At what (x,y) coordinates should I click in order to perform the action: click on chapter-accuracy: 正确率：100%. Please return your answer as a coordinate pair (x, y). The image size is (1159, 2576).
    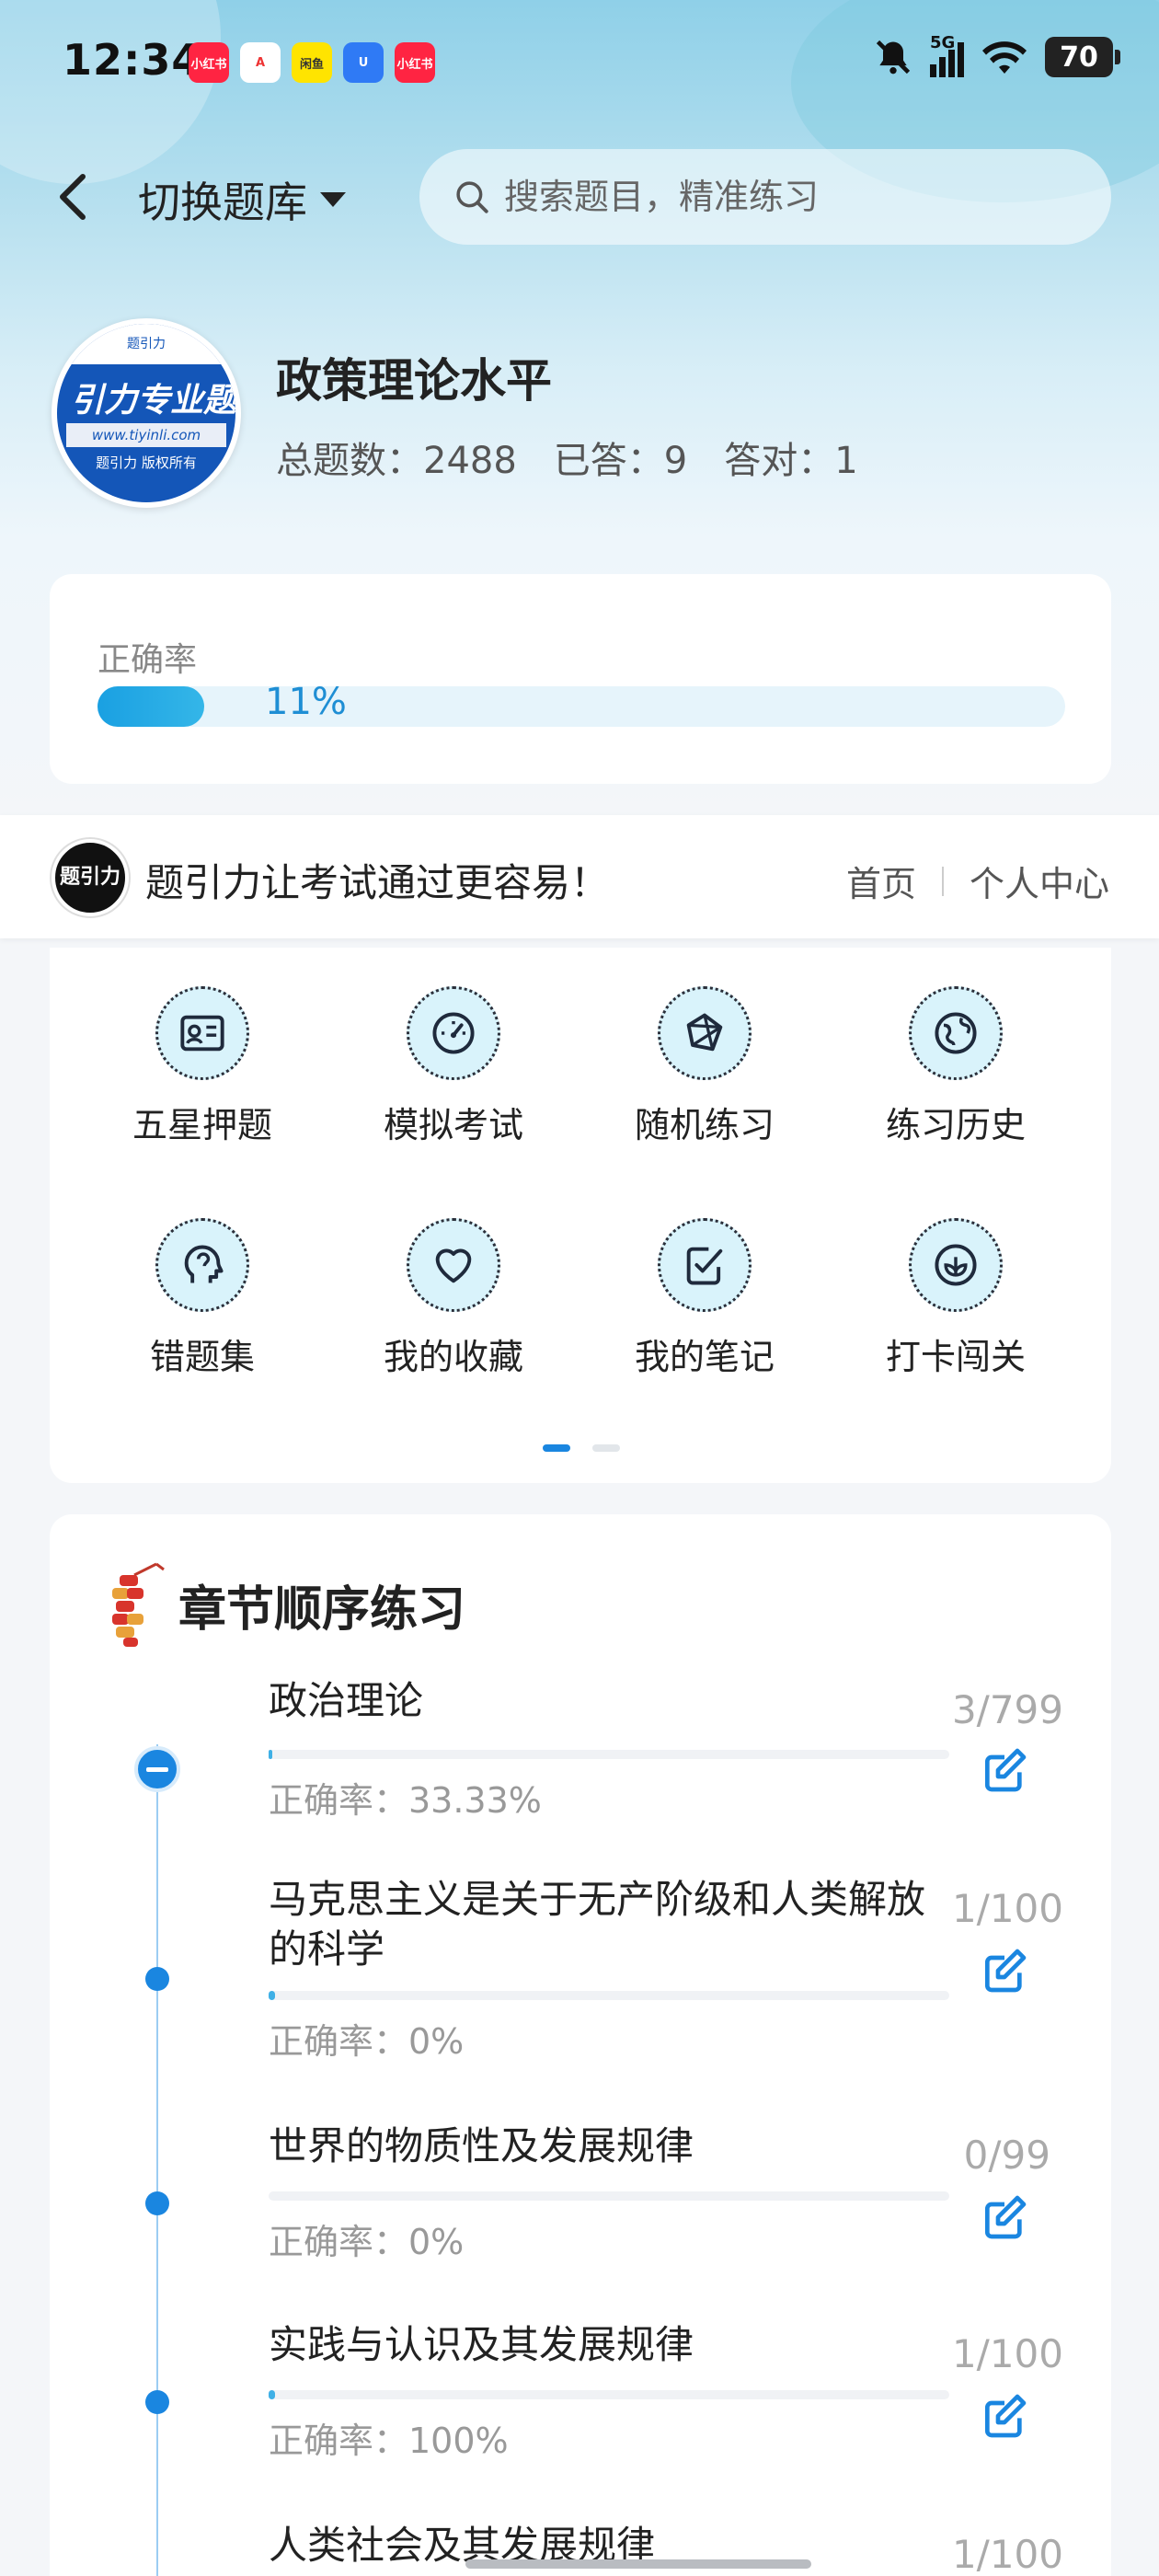
    Looking at the image, I should click on (389, 2441).